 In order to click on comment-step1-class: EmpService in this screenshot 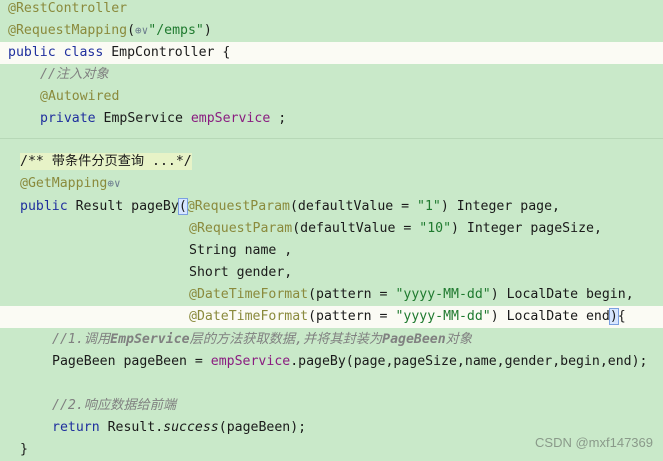, I will do `click(150, 339)`.